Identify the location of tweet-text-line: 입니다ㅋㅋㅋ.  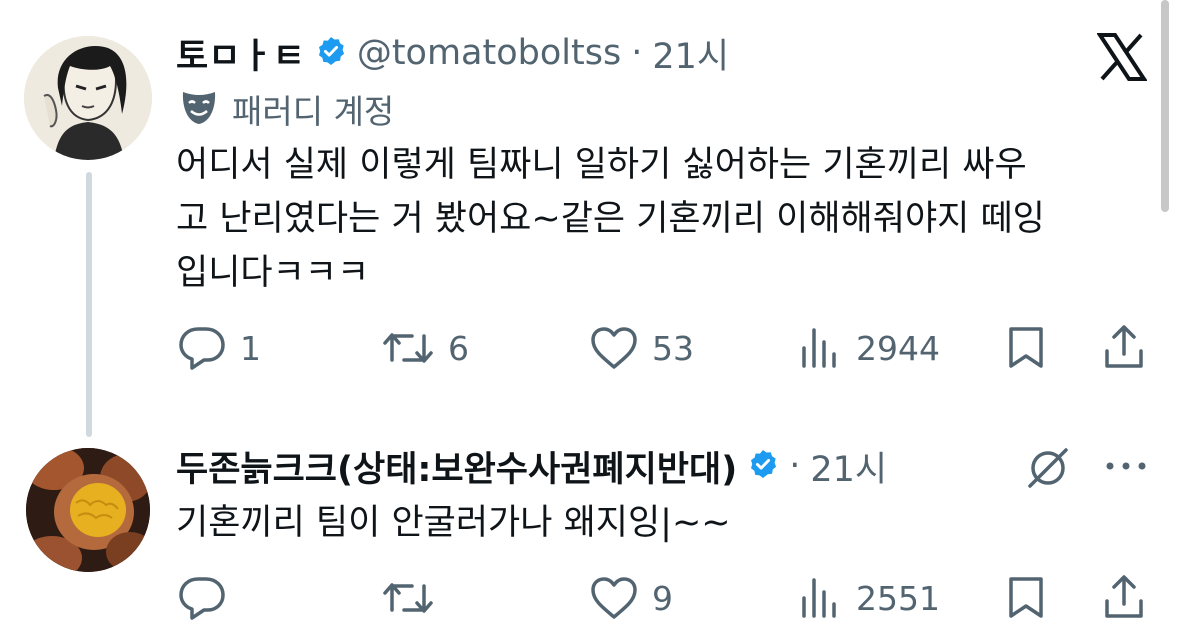
(273, 273).